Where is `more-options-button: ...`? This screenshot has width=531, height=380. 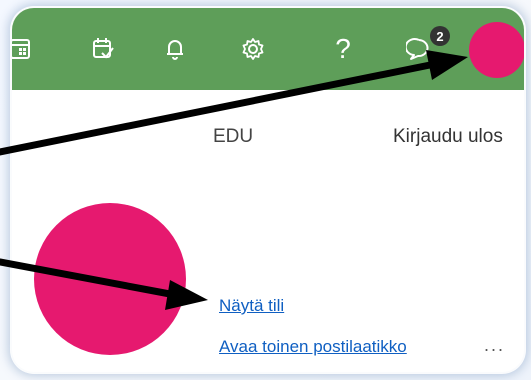 more-options-button: ... is located at coordinates (494, 345).